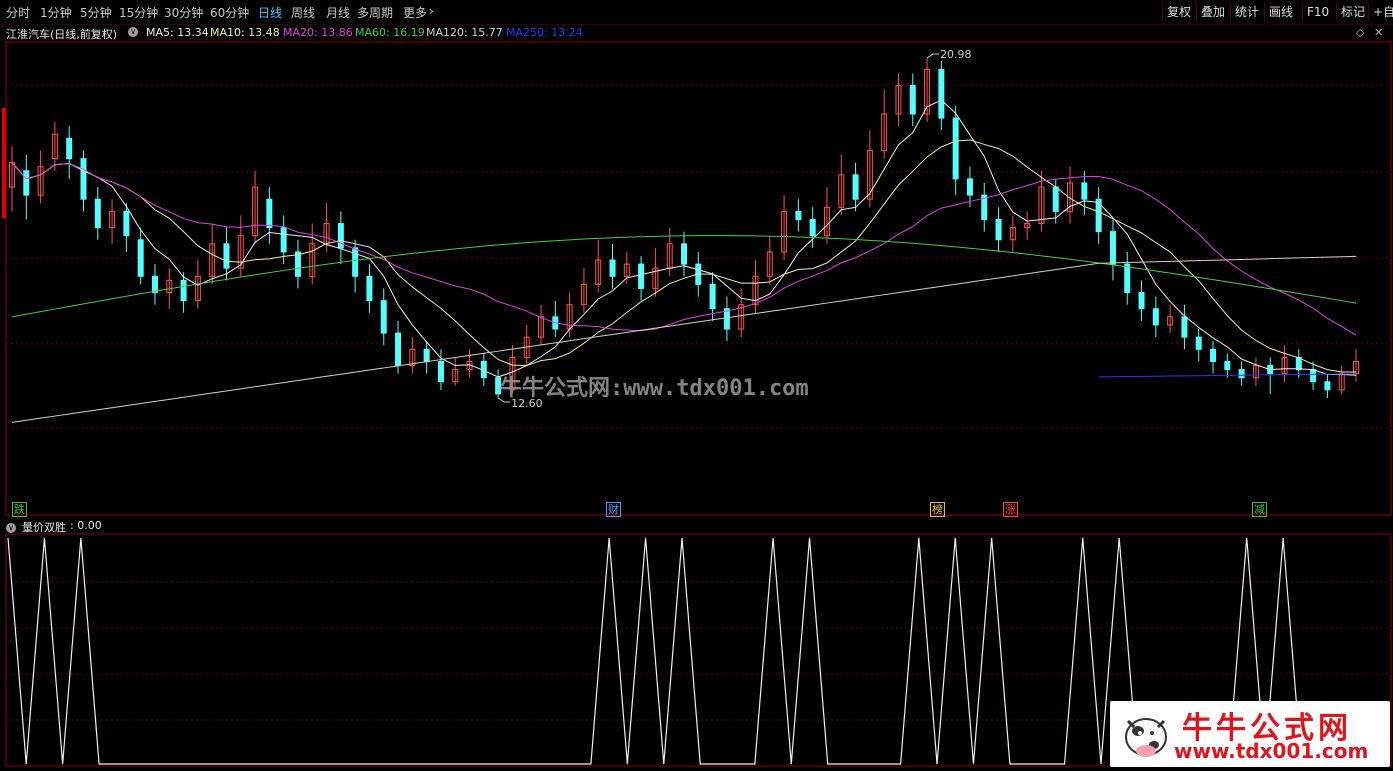  I want to click on period-tab-5: 60分钟, so click(229, 12).